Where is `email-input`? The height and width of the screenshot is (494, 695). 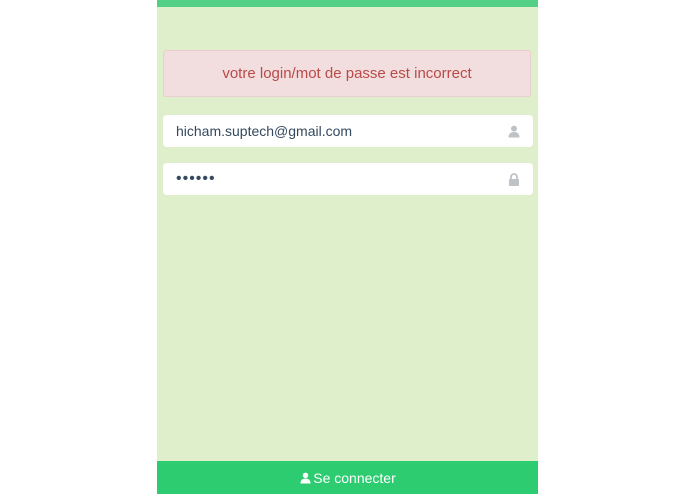 email-input is located at coordinates (335, 131).